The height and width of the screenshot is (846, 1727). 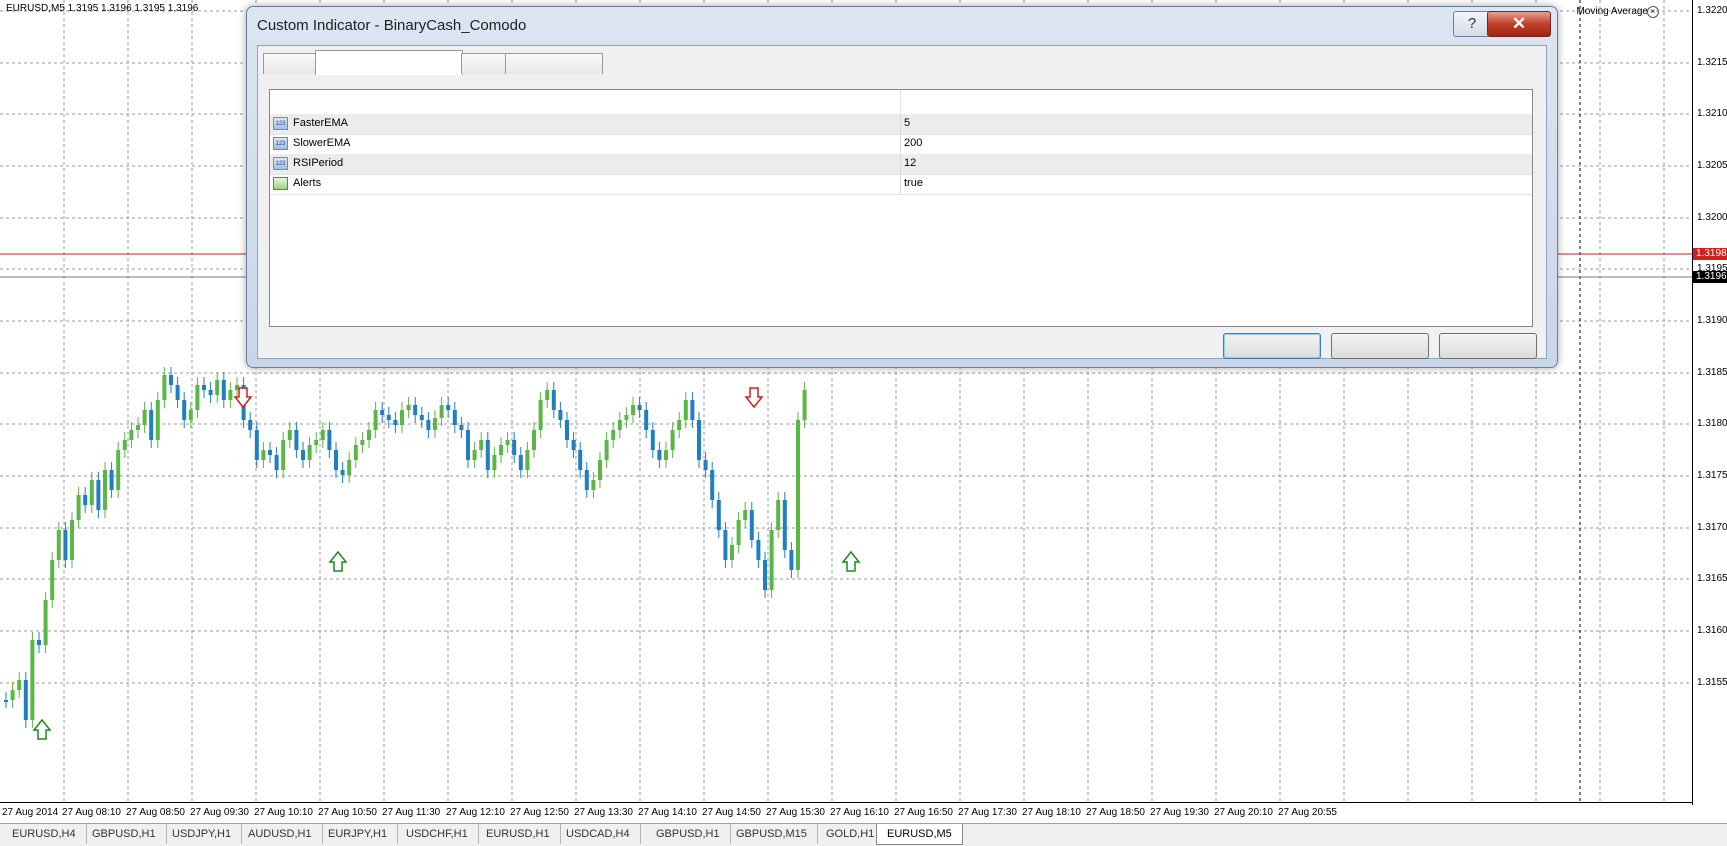 What do you see at coordinates (901, 144) in the screenshot?
I see `input-row: 123 SlowerEMA 200` at bounding box center [901, 144].